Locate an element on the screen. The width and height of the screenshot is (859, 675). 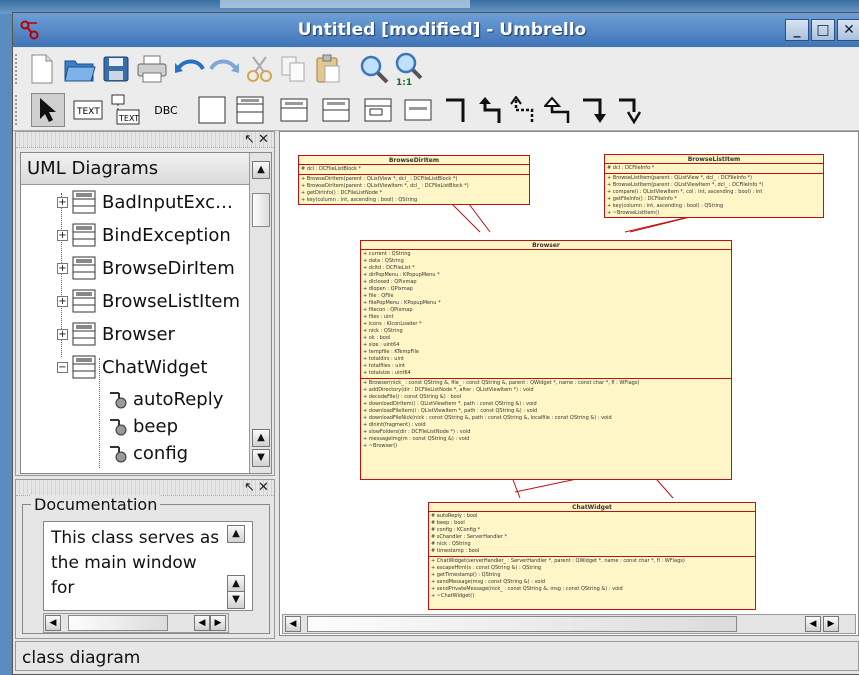
tree-item-bindexception: + BindException is located at coordinates (144, 235).